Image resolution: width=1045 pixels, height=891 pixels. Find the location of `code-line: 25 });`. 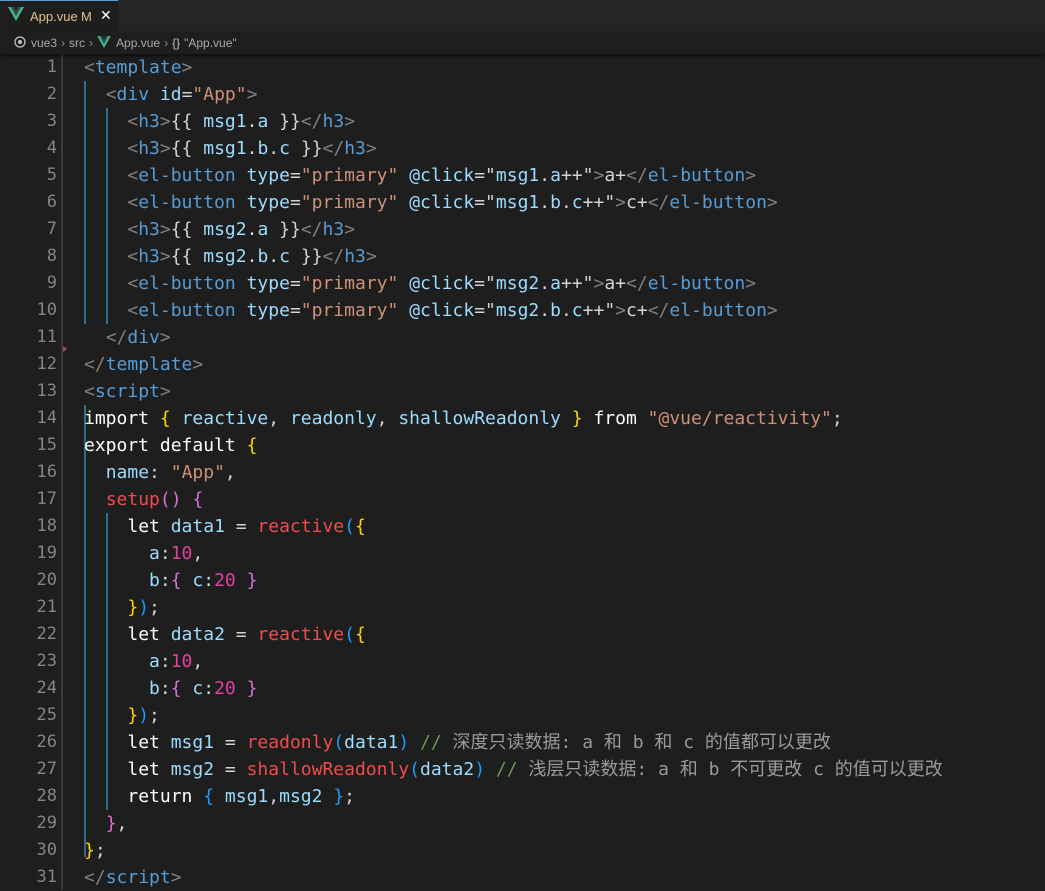

code-line: 25 }); is located at coordinates (522, 715).